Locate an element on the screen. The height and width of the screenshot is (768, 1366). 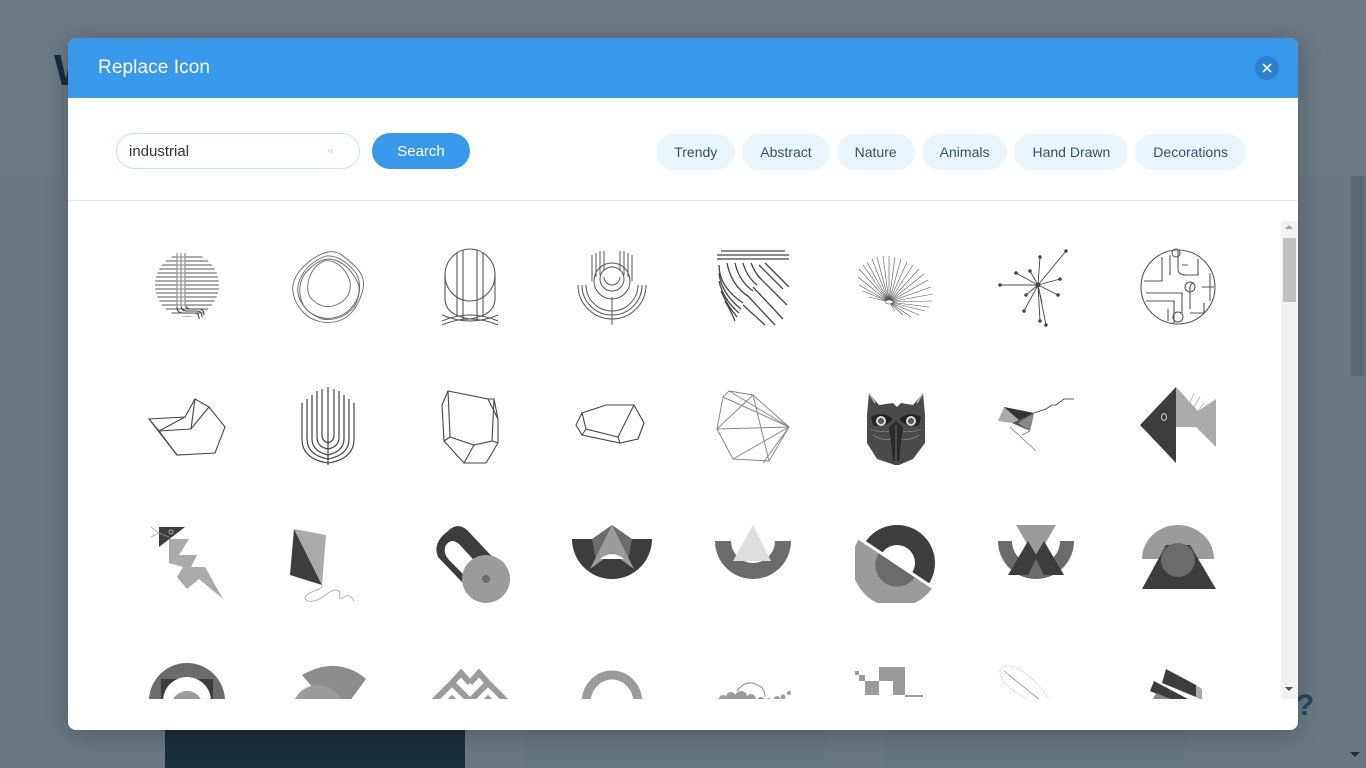
arch-circles-icon is located at coordinates (611, 684).